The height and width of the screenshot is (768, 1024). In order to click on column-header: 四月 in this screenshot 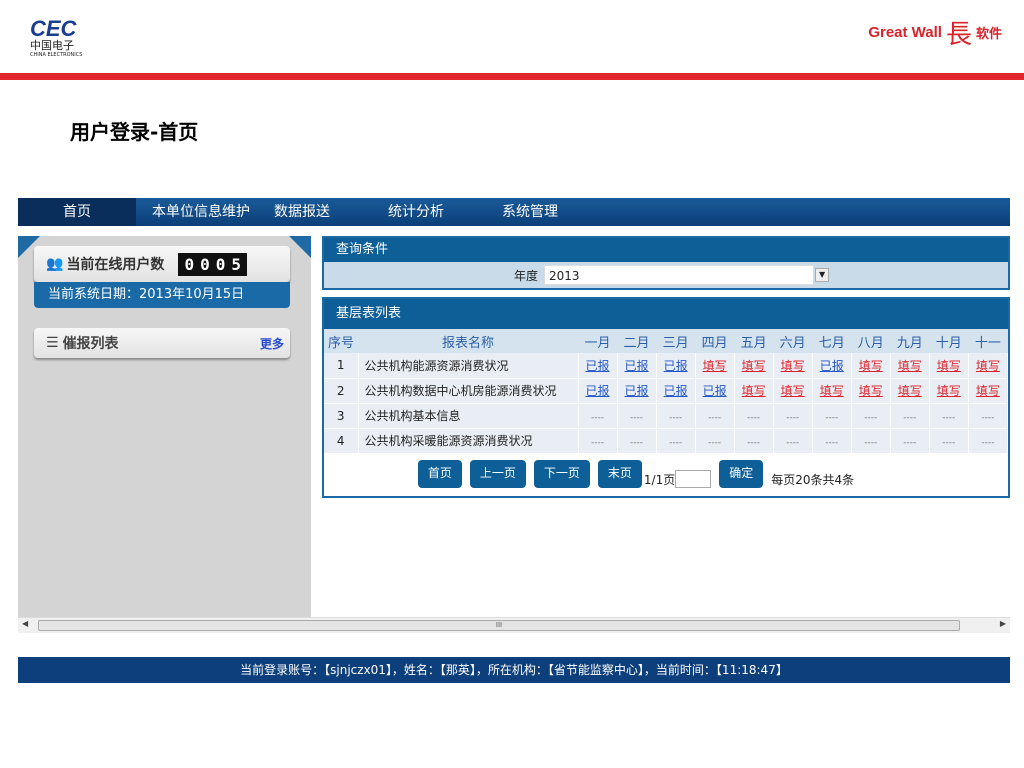, I will do `click(715, 341)`.